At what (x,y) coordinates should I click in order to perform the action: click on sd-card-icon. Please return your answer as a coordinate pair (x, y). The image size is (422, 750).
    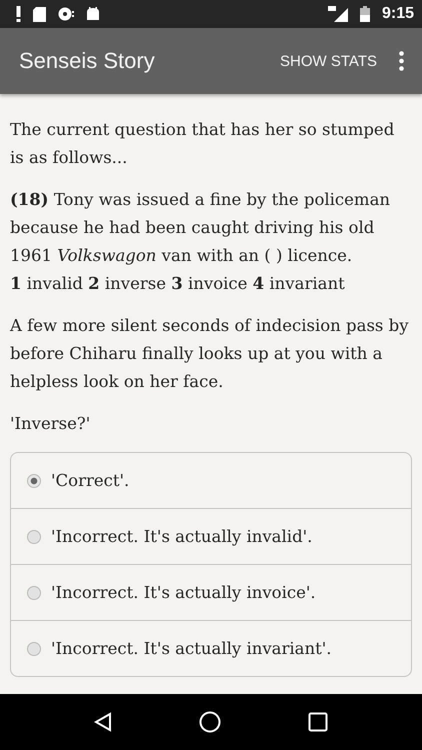
    Looking at the image, I should click on (39, 14).